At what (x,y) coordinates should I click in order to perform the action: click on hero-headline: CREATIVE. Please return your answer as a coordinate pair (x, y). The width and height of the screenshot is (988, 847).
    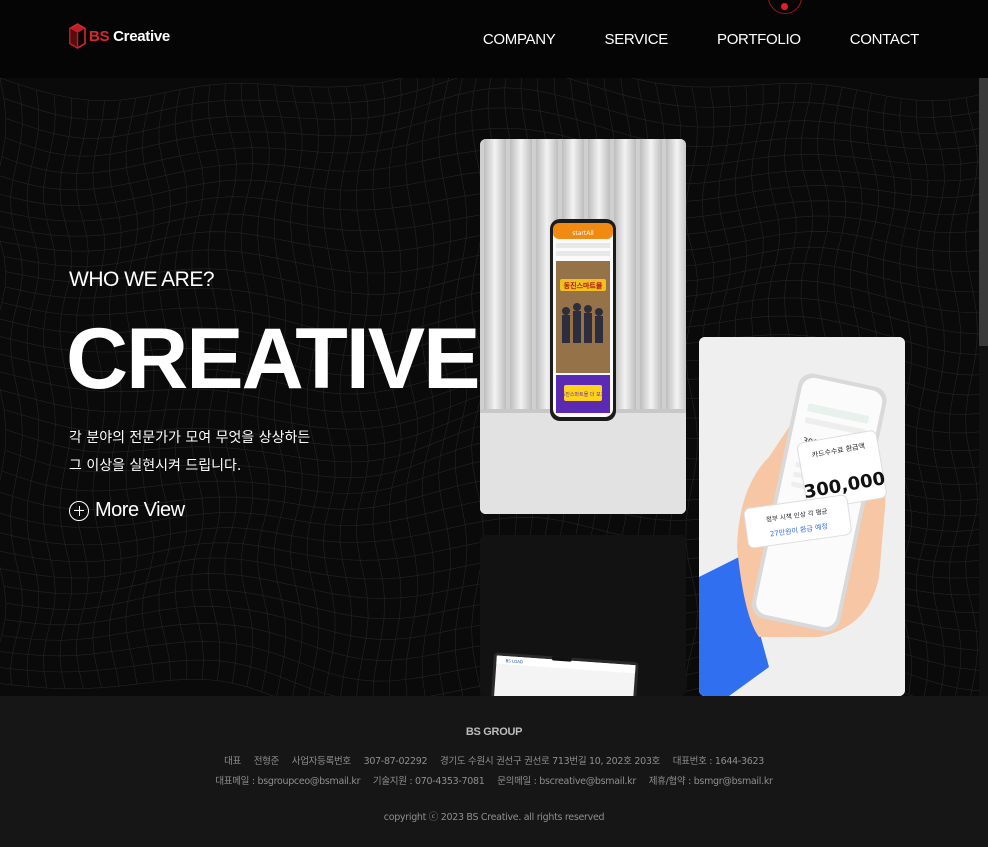
    Looking at the image, I should click on (273, 359).